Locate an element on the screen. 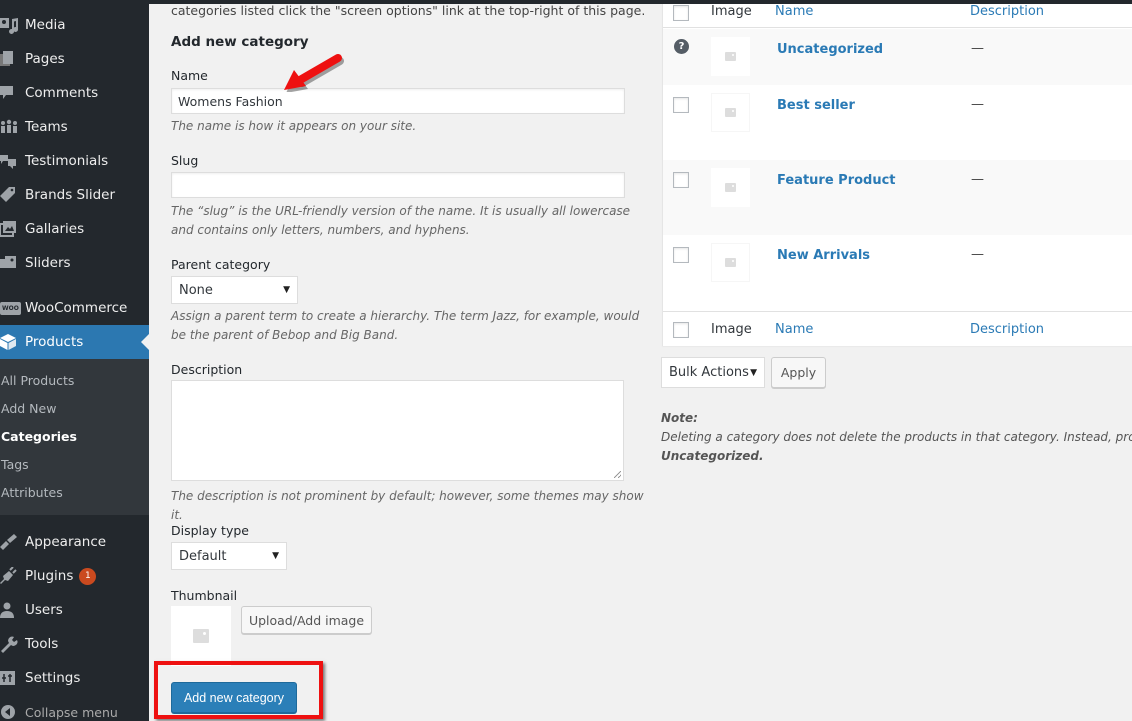 This screenshot has width=1132, height=721. slug-field is located at coordinates (398, 185).